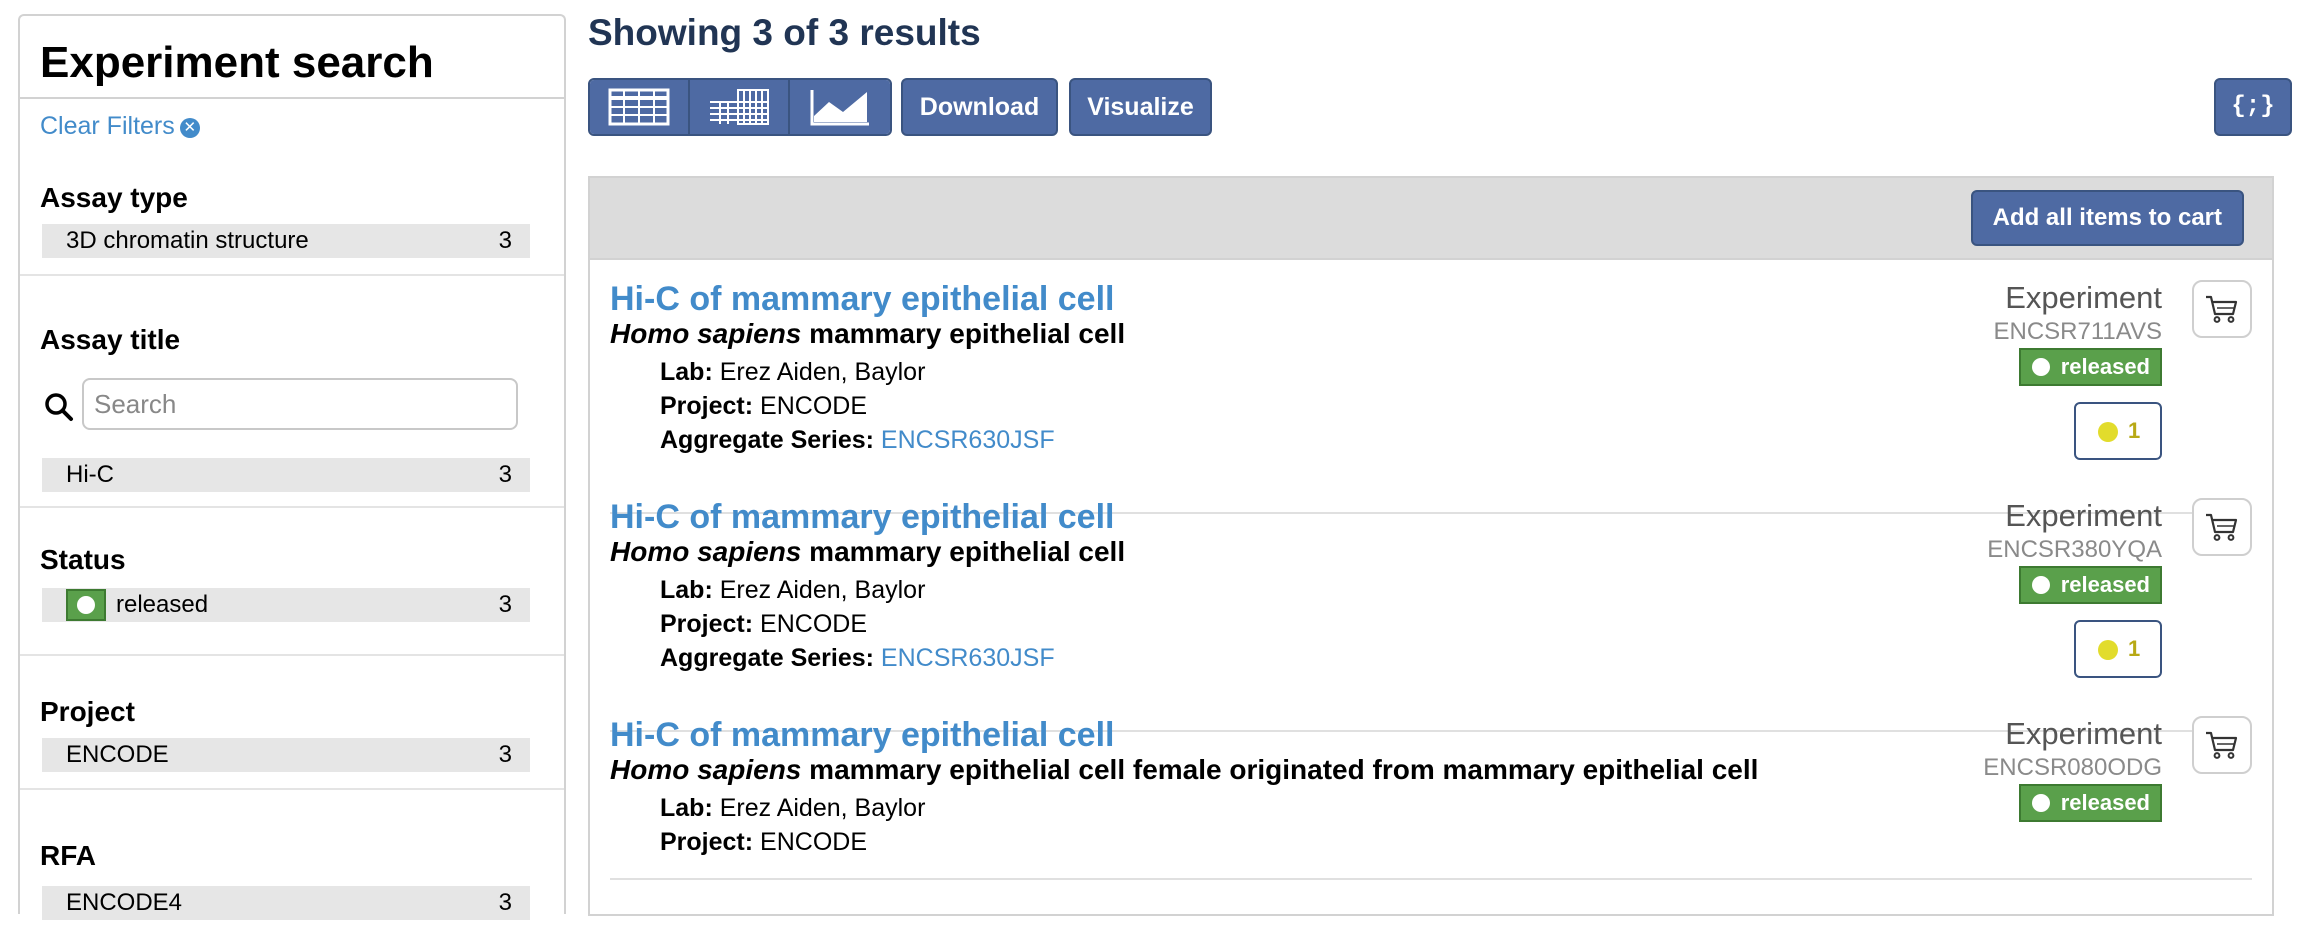 The width and height of the screenshot is (2302, 934). I want to click on chart-view-button, so click(840, 107).